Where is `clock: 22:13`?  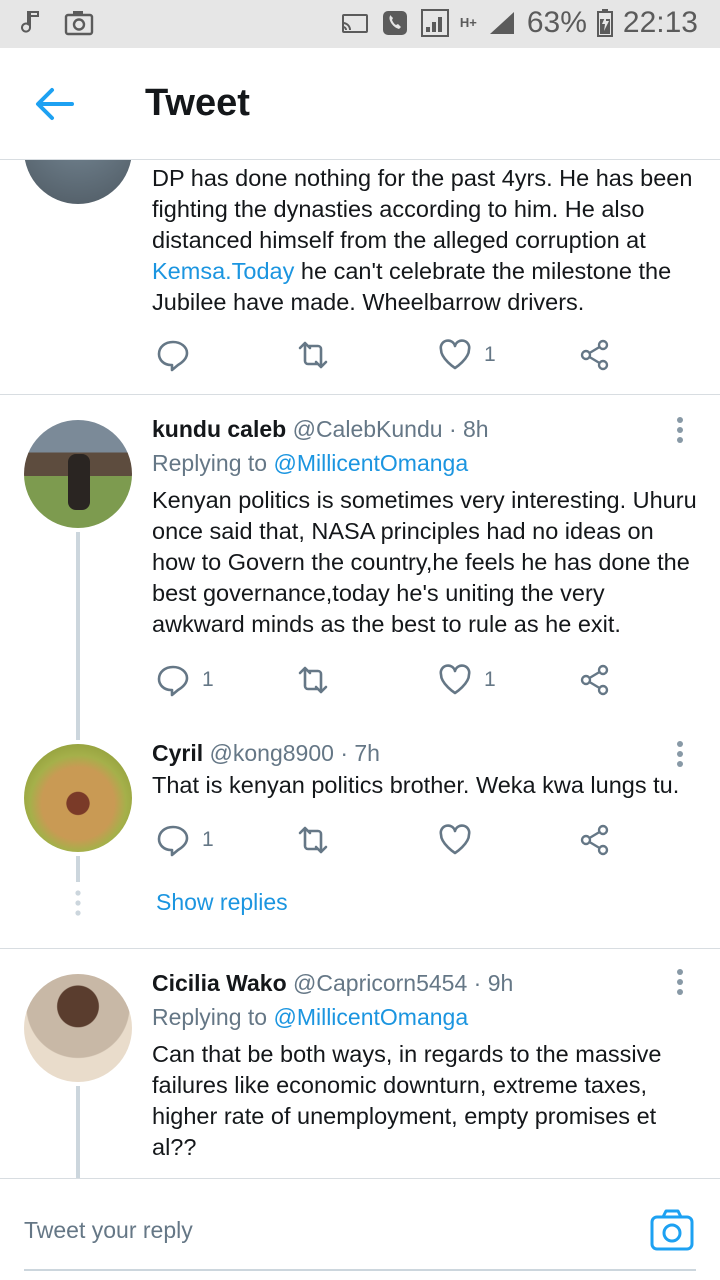 clock: 22:13 is located at coordinates (660, 22).